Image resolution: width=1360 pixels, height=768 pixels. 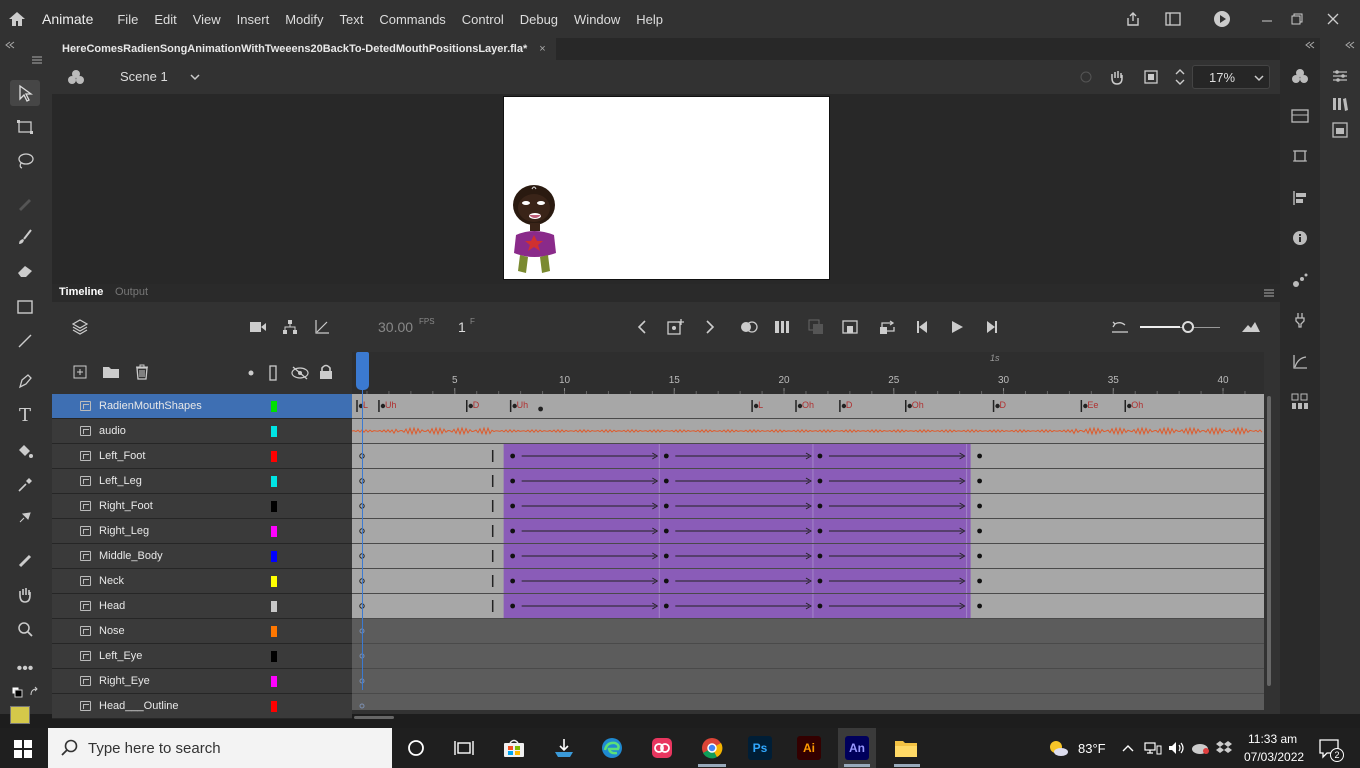 What do you see at coordinates (1269, 541) in the screenshot?
I see `vertical-scrollbar` at bounding box center [1269, 541].